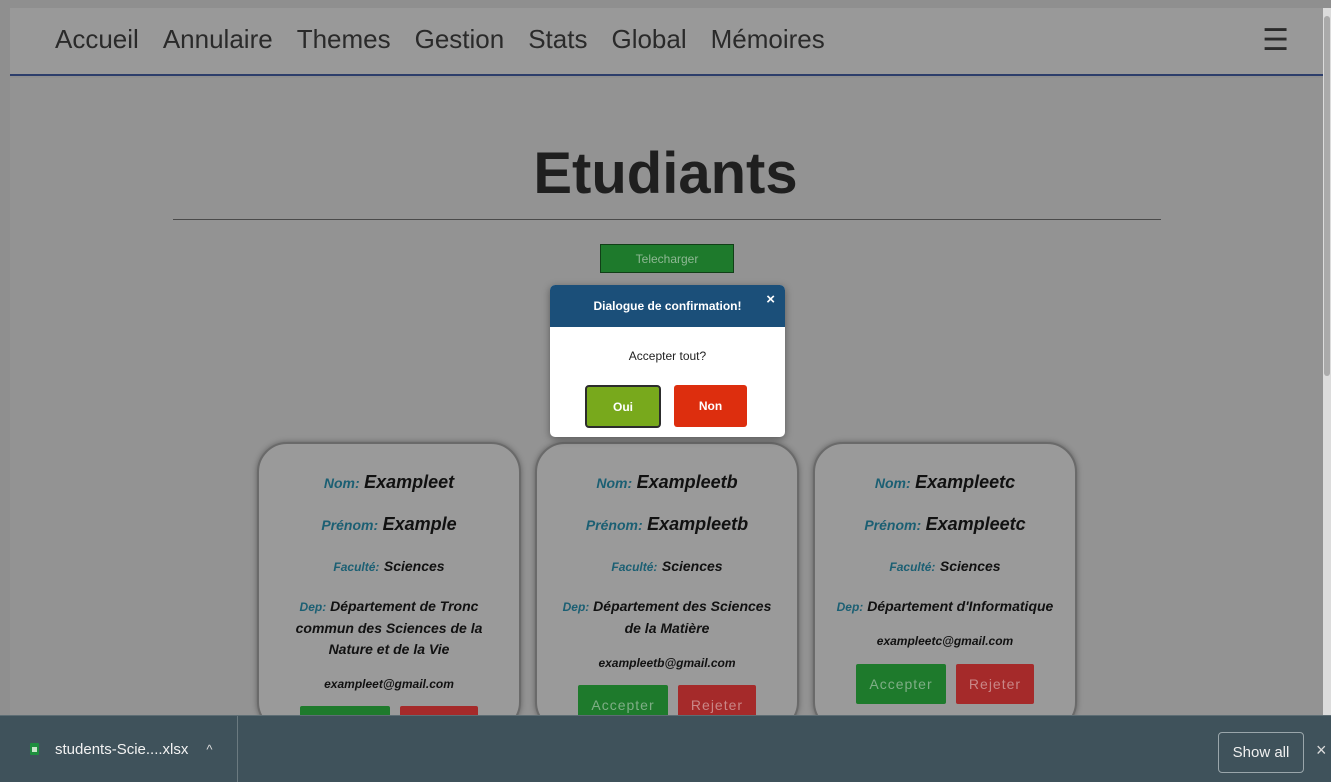  I want to click on email-value: exampleetc@gmail.com, so click(945, 641).